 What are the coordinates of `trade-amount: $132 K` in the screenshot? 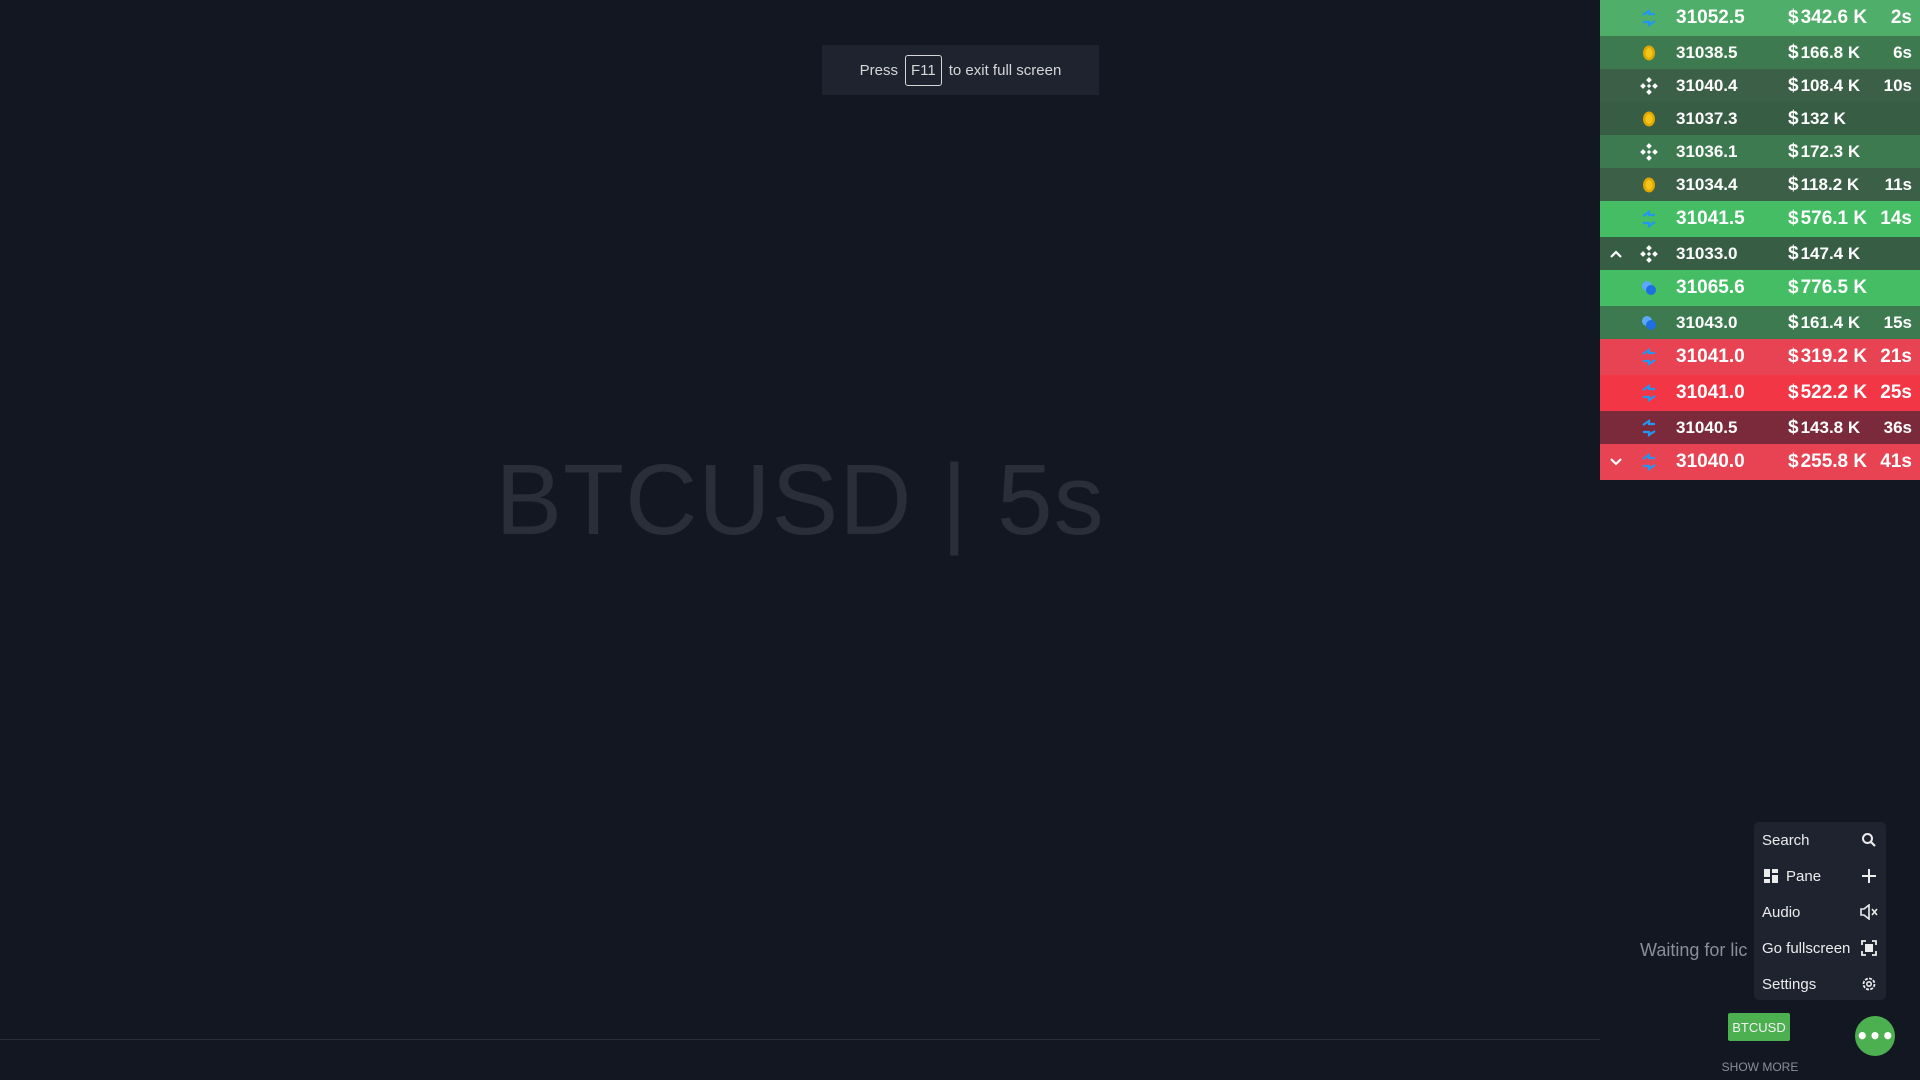 It's located at (1817, 119).